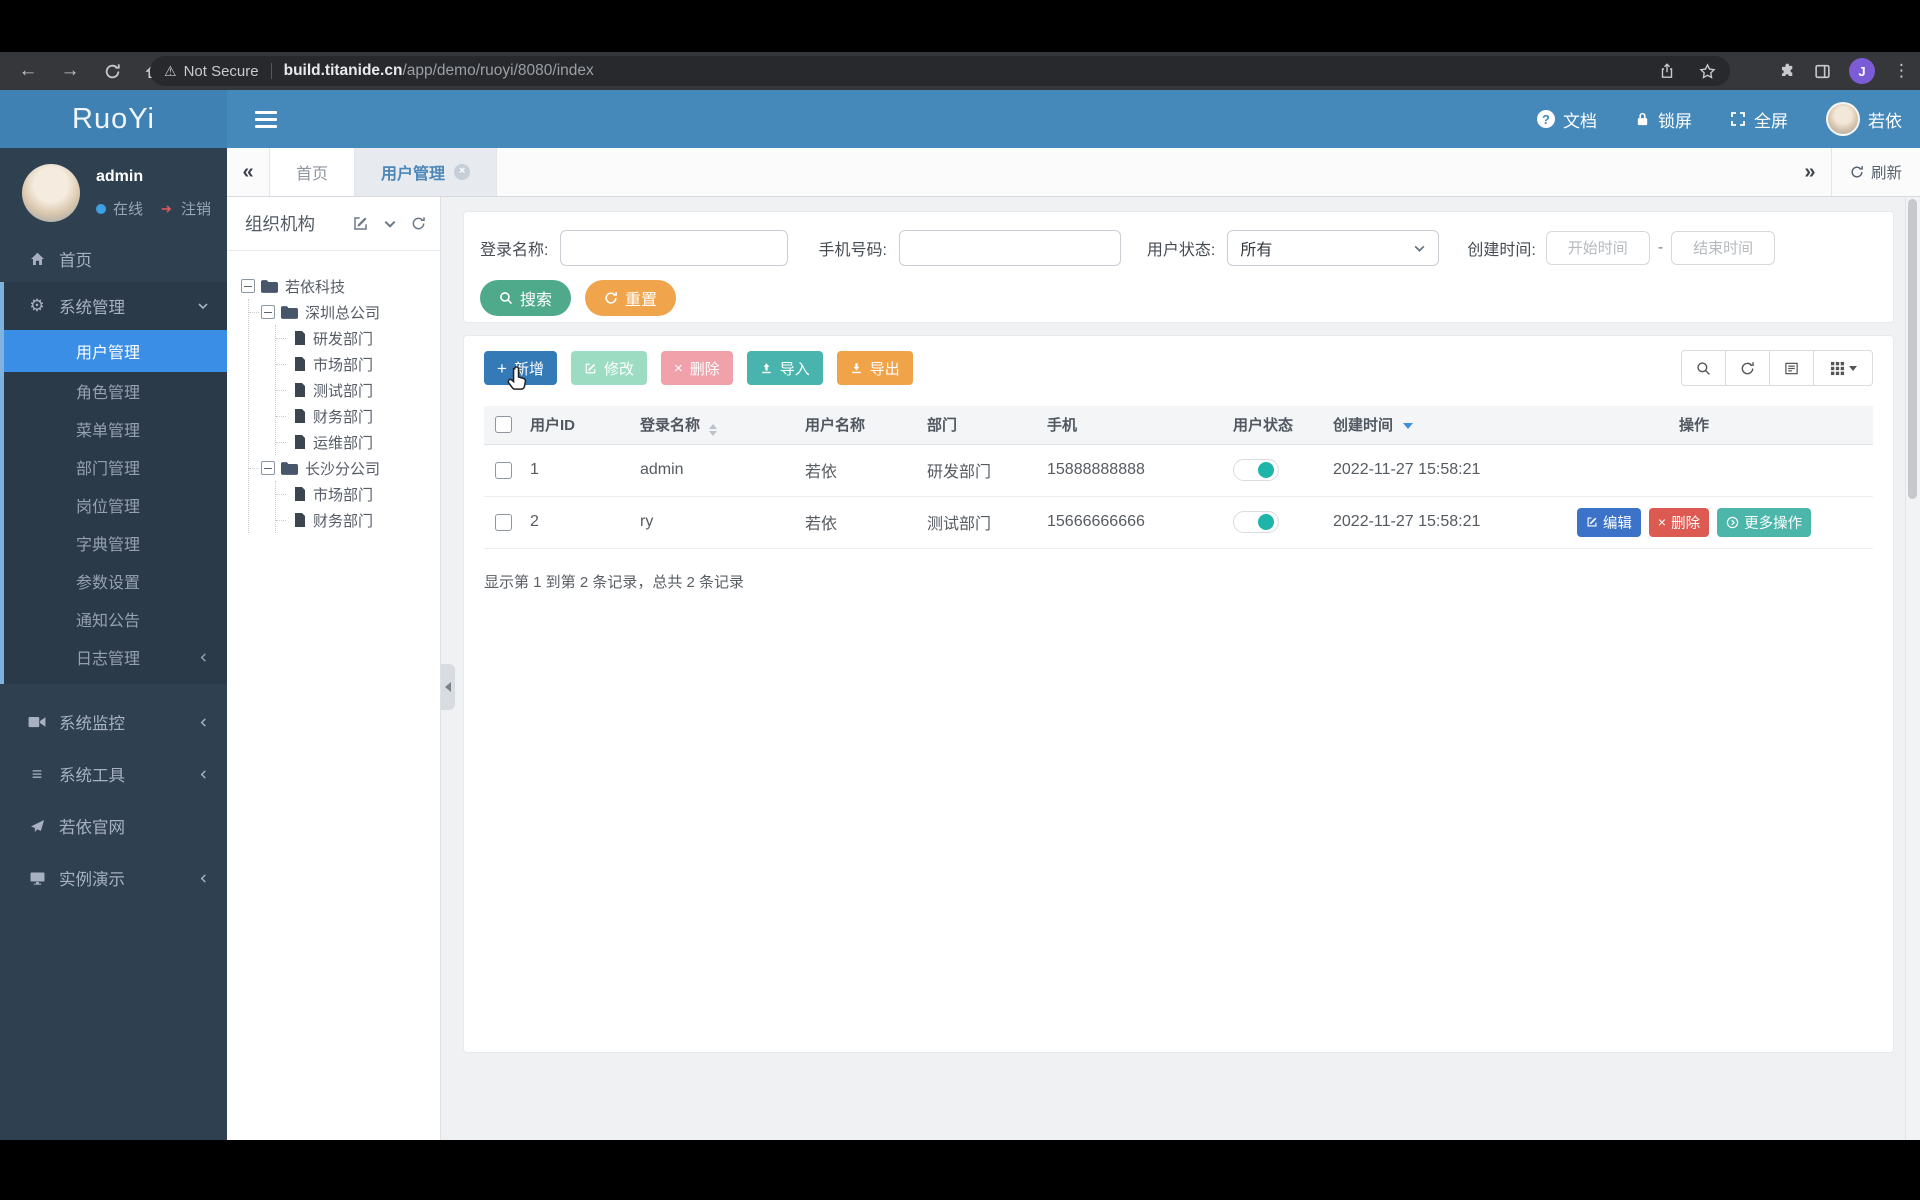 Image resolution: width=1920 pixels, height=1200 pixels. What do you see at coordinates (714, 425) in the screenshot?
I see `col-login-name: 登录名称` at bounding box center [714, 425].